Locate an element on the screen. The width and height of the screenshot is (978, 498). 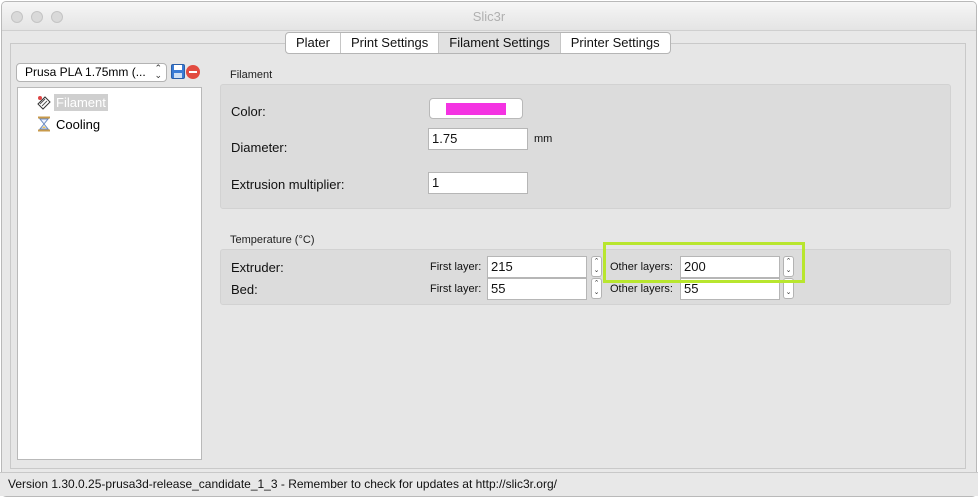
highlight-box is located at coordinates (704, 262).